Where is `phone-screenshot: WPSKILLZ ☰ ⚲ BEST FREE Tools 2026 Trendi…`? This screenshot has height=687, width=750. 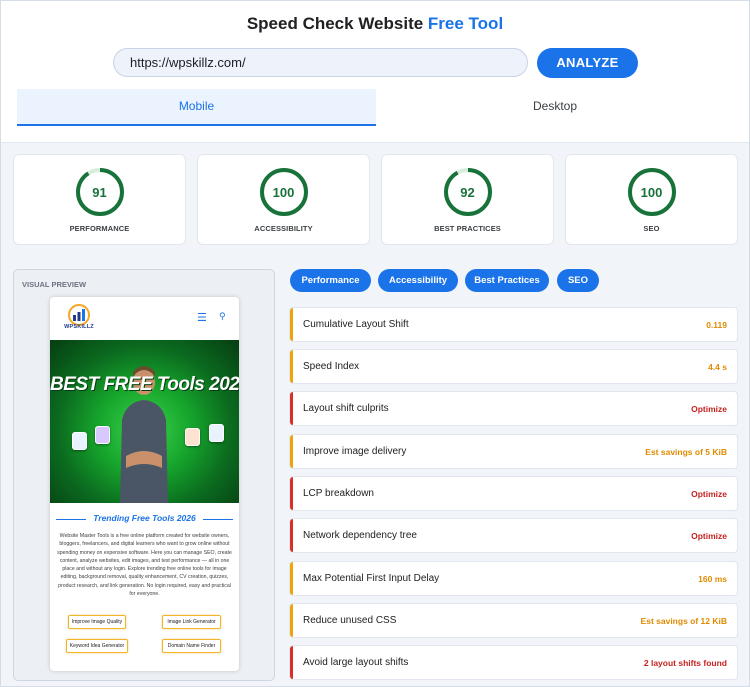
phone-screenshot: WPSKILLZ ☰ ⚲ BEST FREE Tools 2026 Trendi… is located at coordinates (144, 484).